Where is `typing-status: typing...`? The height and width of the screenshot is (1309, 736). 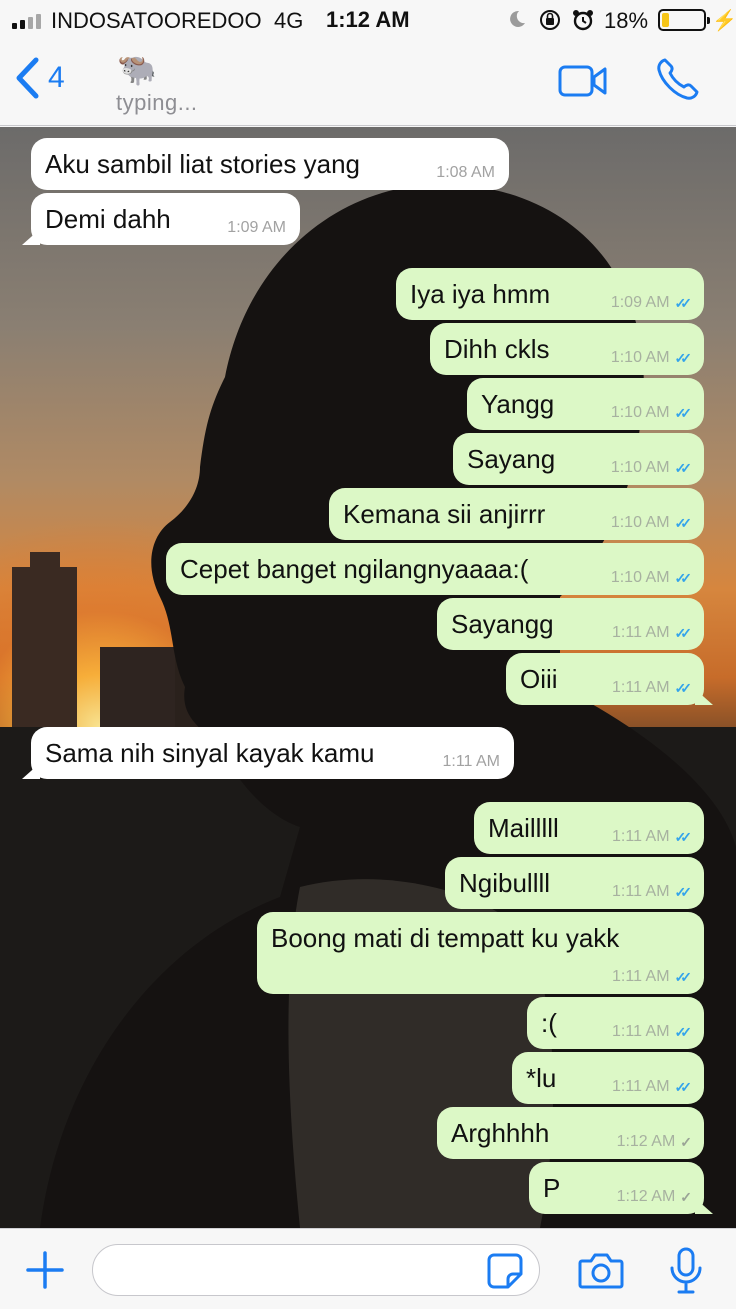 typing-status: typing... is located at coordinates (157, 102).